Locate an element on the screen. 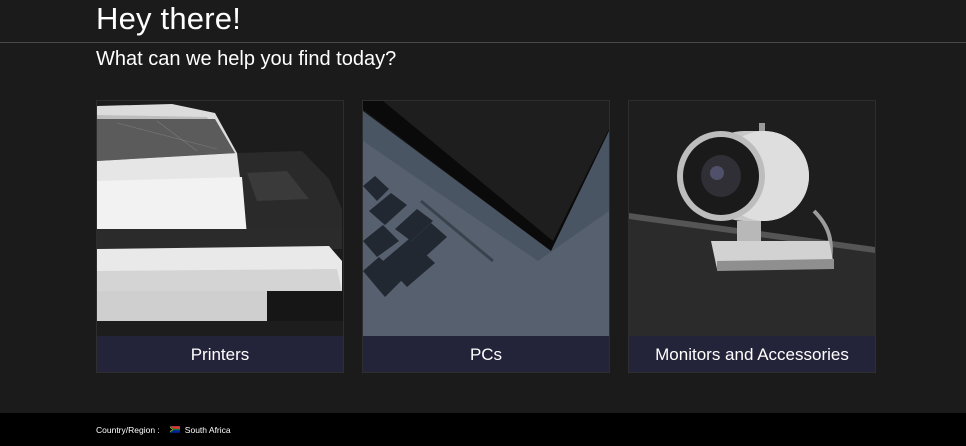 This screenshot has height=446, width=966. webcam-image is located at coordinates (752, 218).